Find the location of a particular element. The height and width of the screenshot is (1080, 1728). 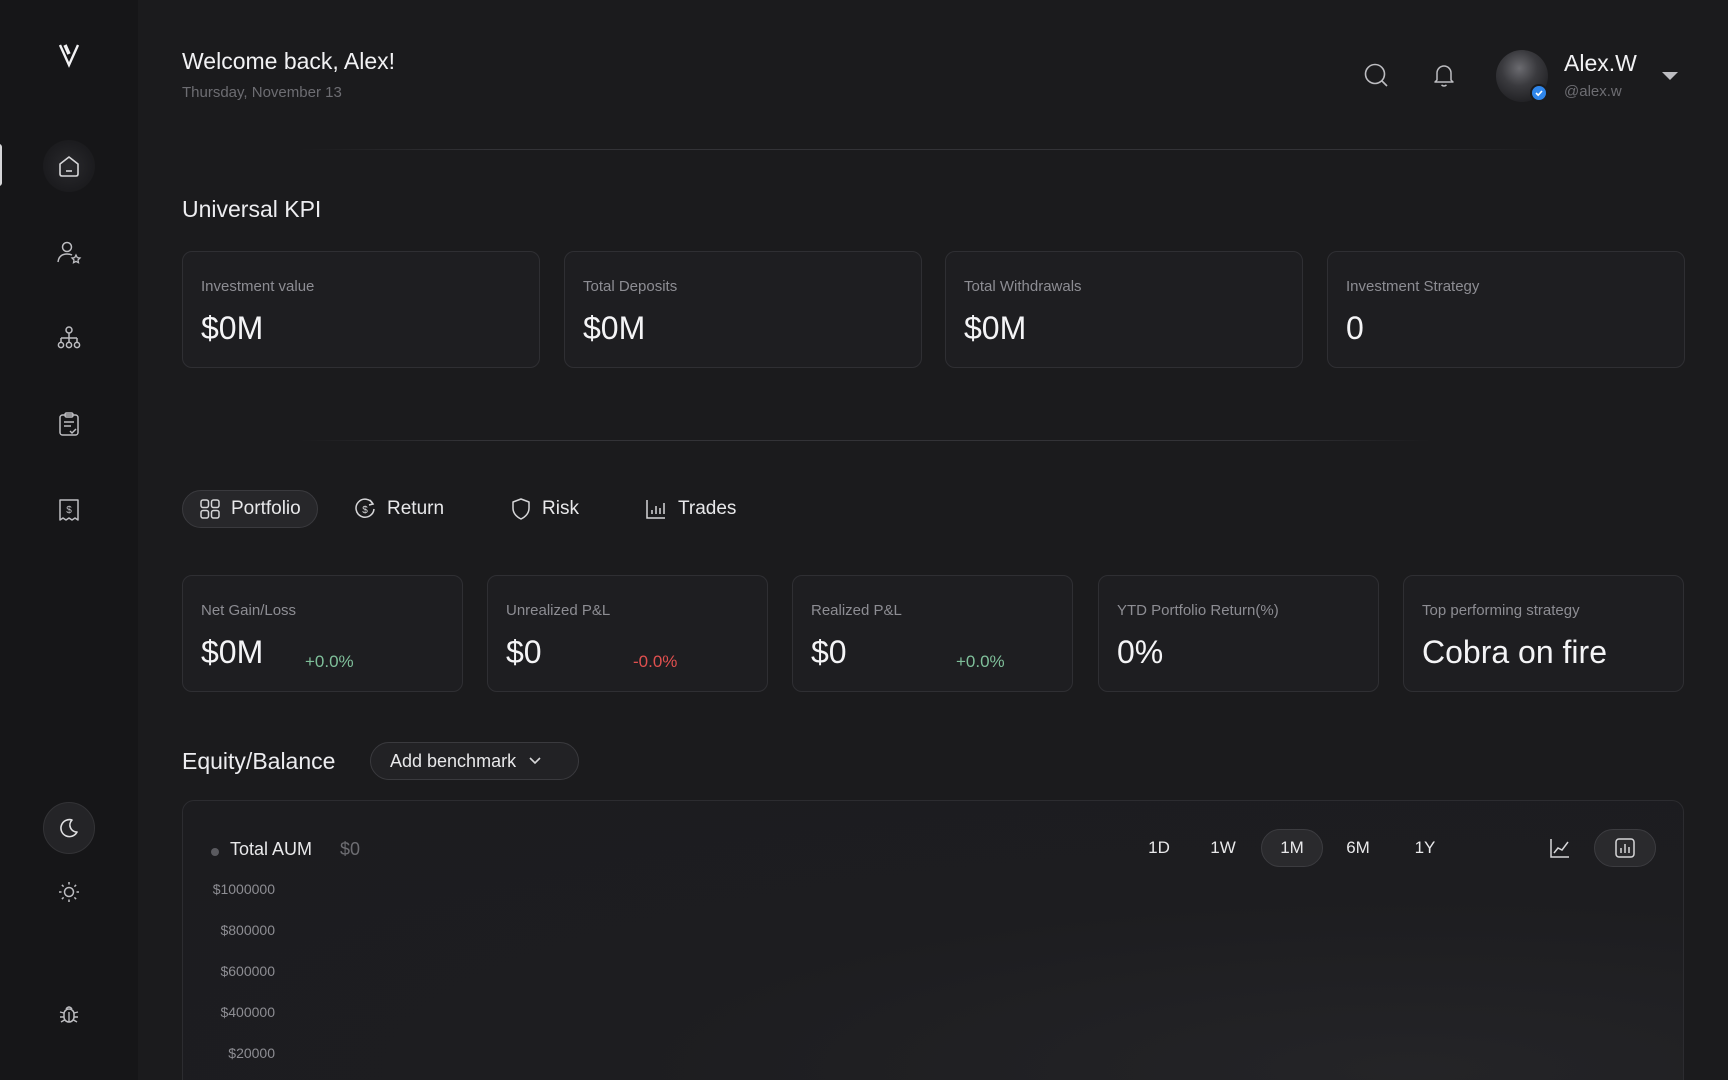

report-bug-button is located at coordinates (69, 1014).